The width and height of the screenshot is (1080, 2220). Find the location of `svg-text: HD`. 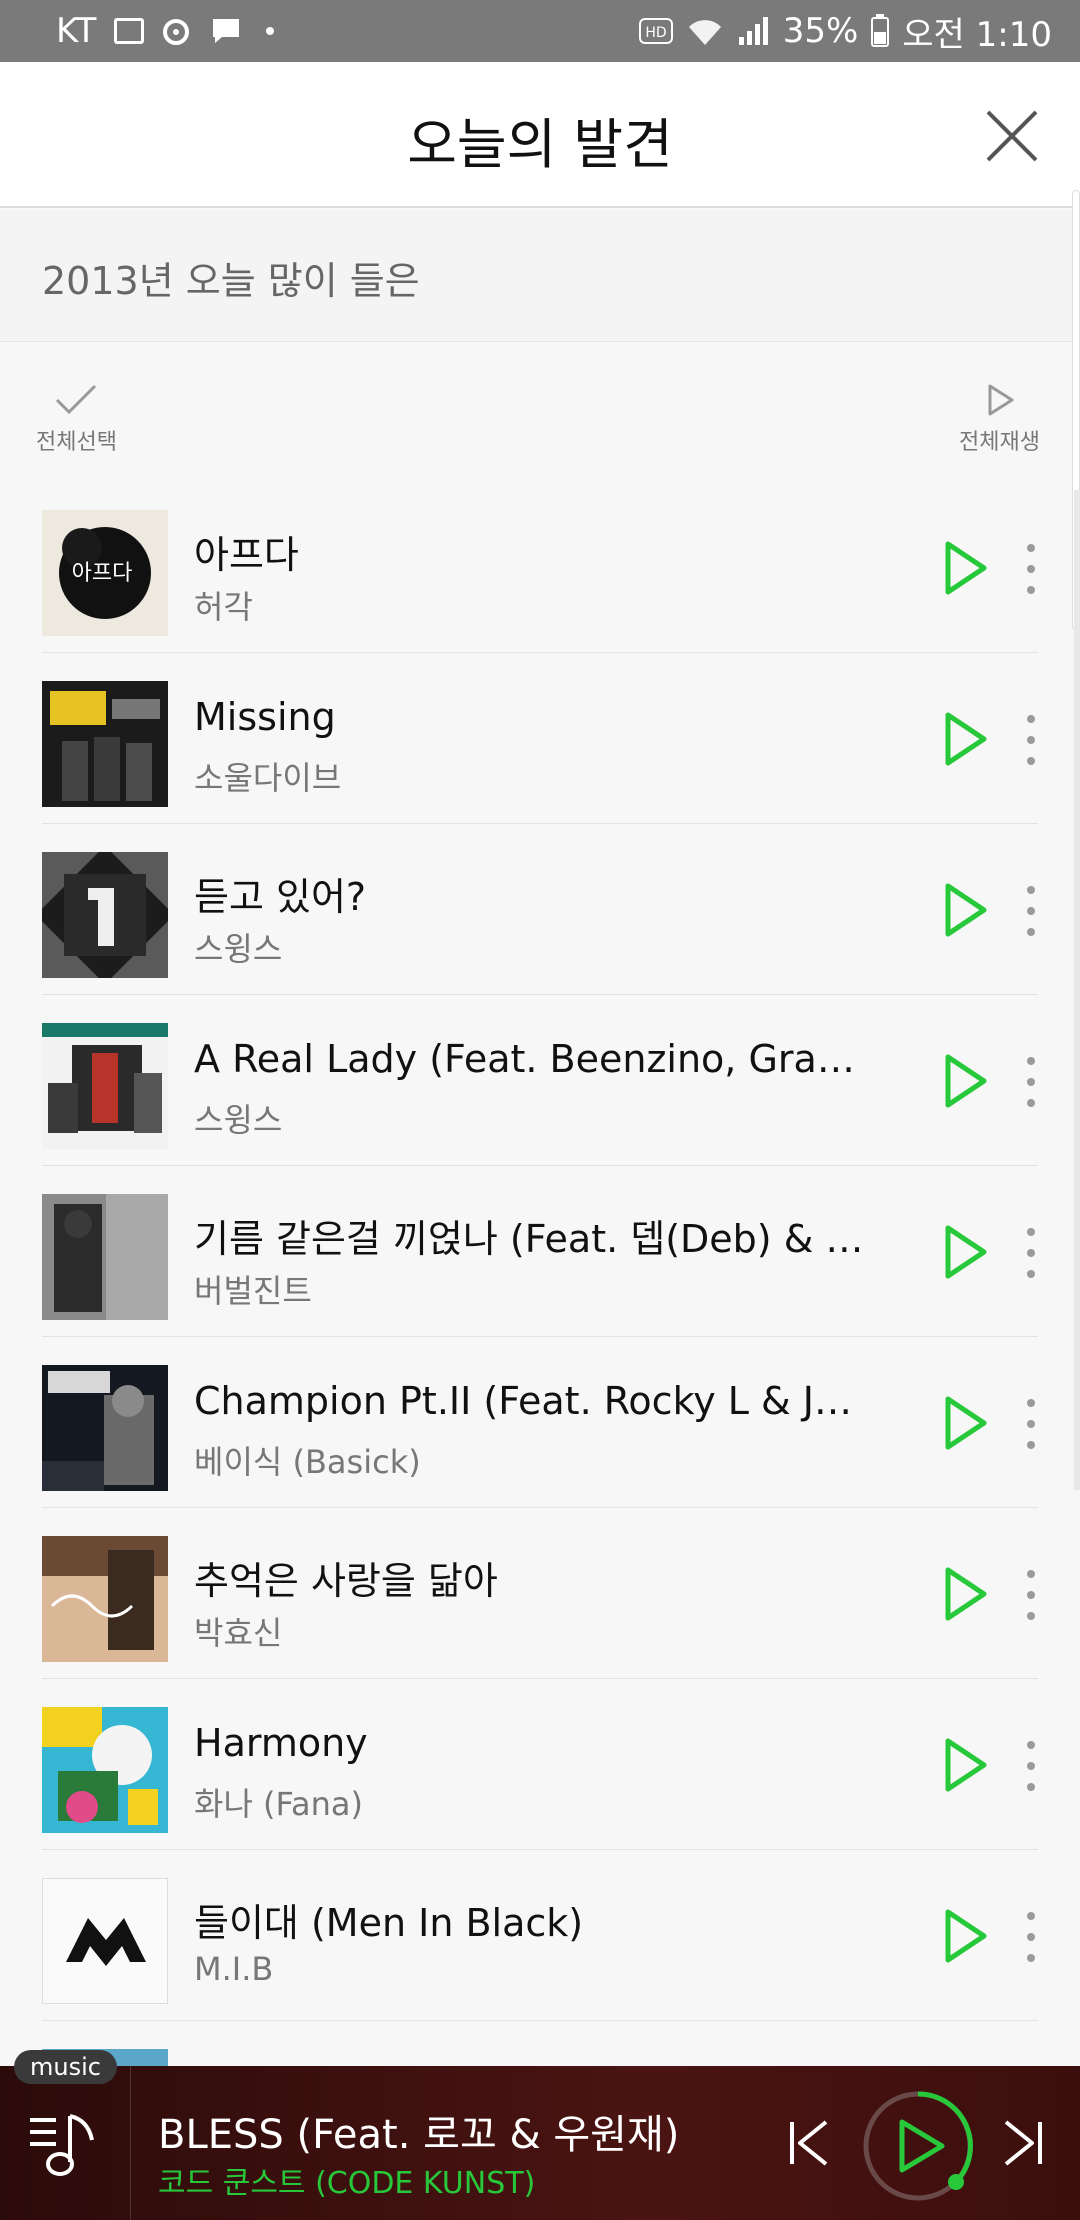

svg-text: HD is located at coordinates (655, 33).